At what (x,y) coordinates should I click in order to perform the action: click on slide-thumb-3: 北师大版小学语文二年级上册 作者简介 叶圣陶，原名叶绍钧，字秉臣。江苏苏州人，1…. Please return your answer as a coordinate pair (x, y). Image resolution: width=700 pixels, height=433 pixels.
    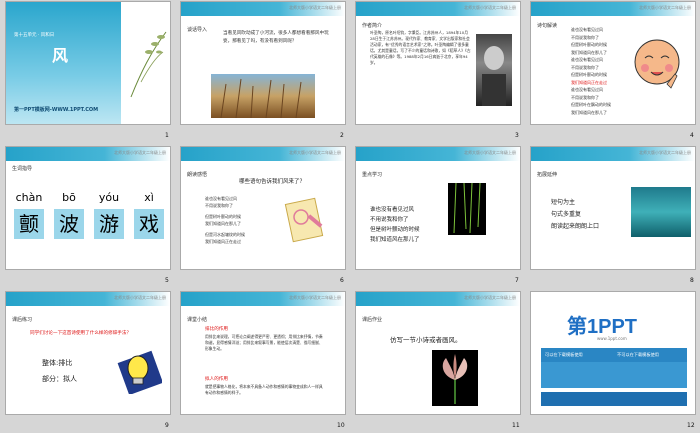
    Looking at the image, I should click on (438, 63).